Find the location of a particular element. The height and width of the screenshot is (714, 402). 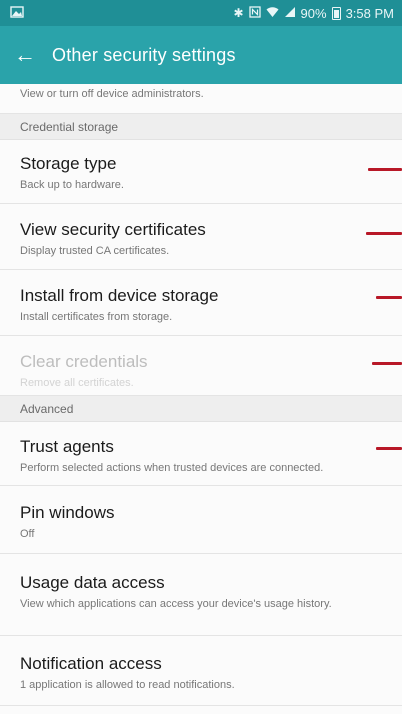

device-administrators-item: View or turn off device administrators. is located at coordinates (201, 99).